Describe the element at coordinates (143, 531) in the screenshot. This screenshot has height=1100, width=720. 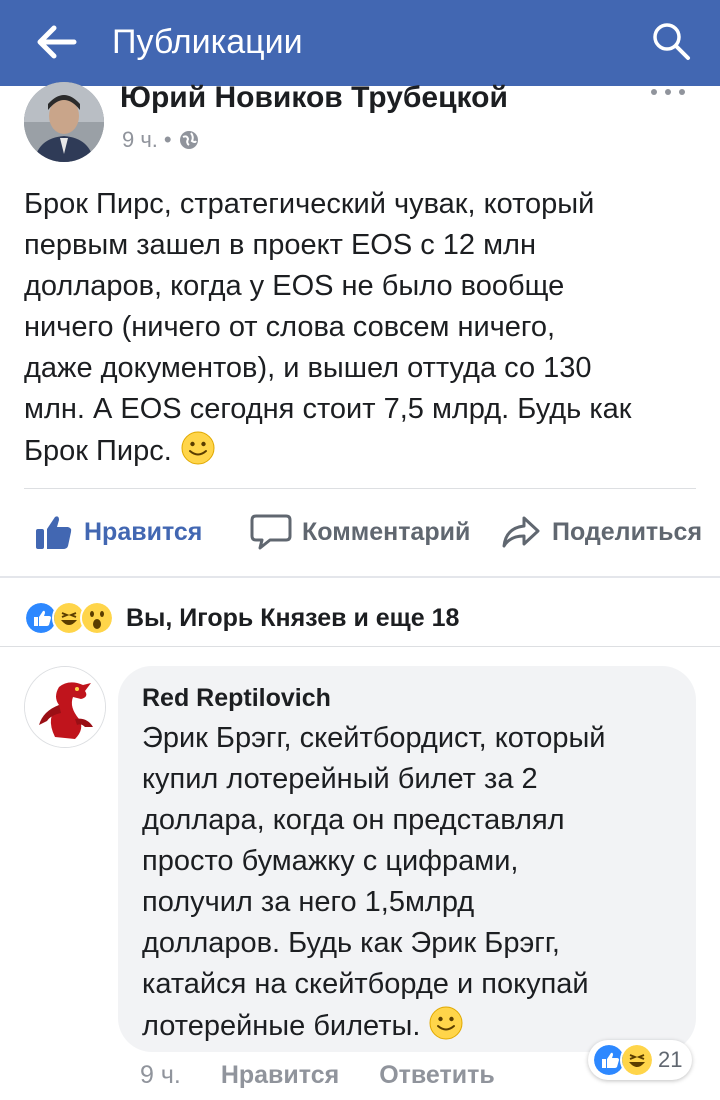
I see `like-label: Нравится` at that location.